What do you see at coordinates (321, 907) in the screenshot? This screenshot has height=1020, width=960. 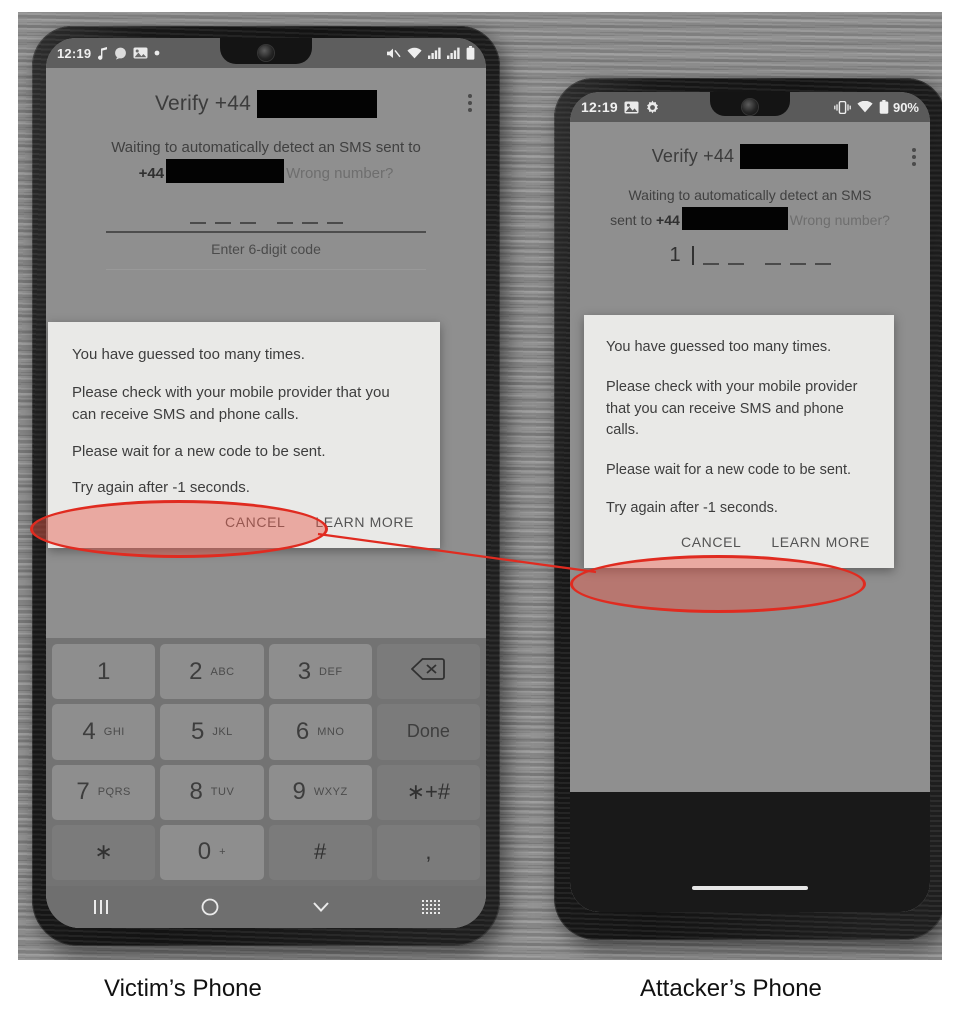 I see `back-icon` at bounding box center [321, 907].